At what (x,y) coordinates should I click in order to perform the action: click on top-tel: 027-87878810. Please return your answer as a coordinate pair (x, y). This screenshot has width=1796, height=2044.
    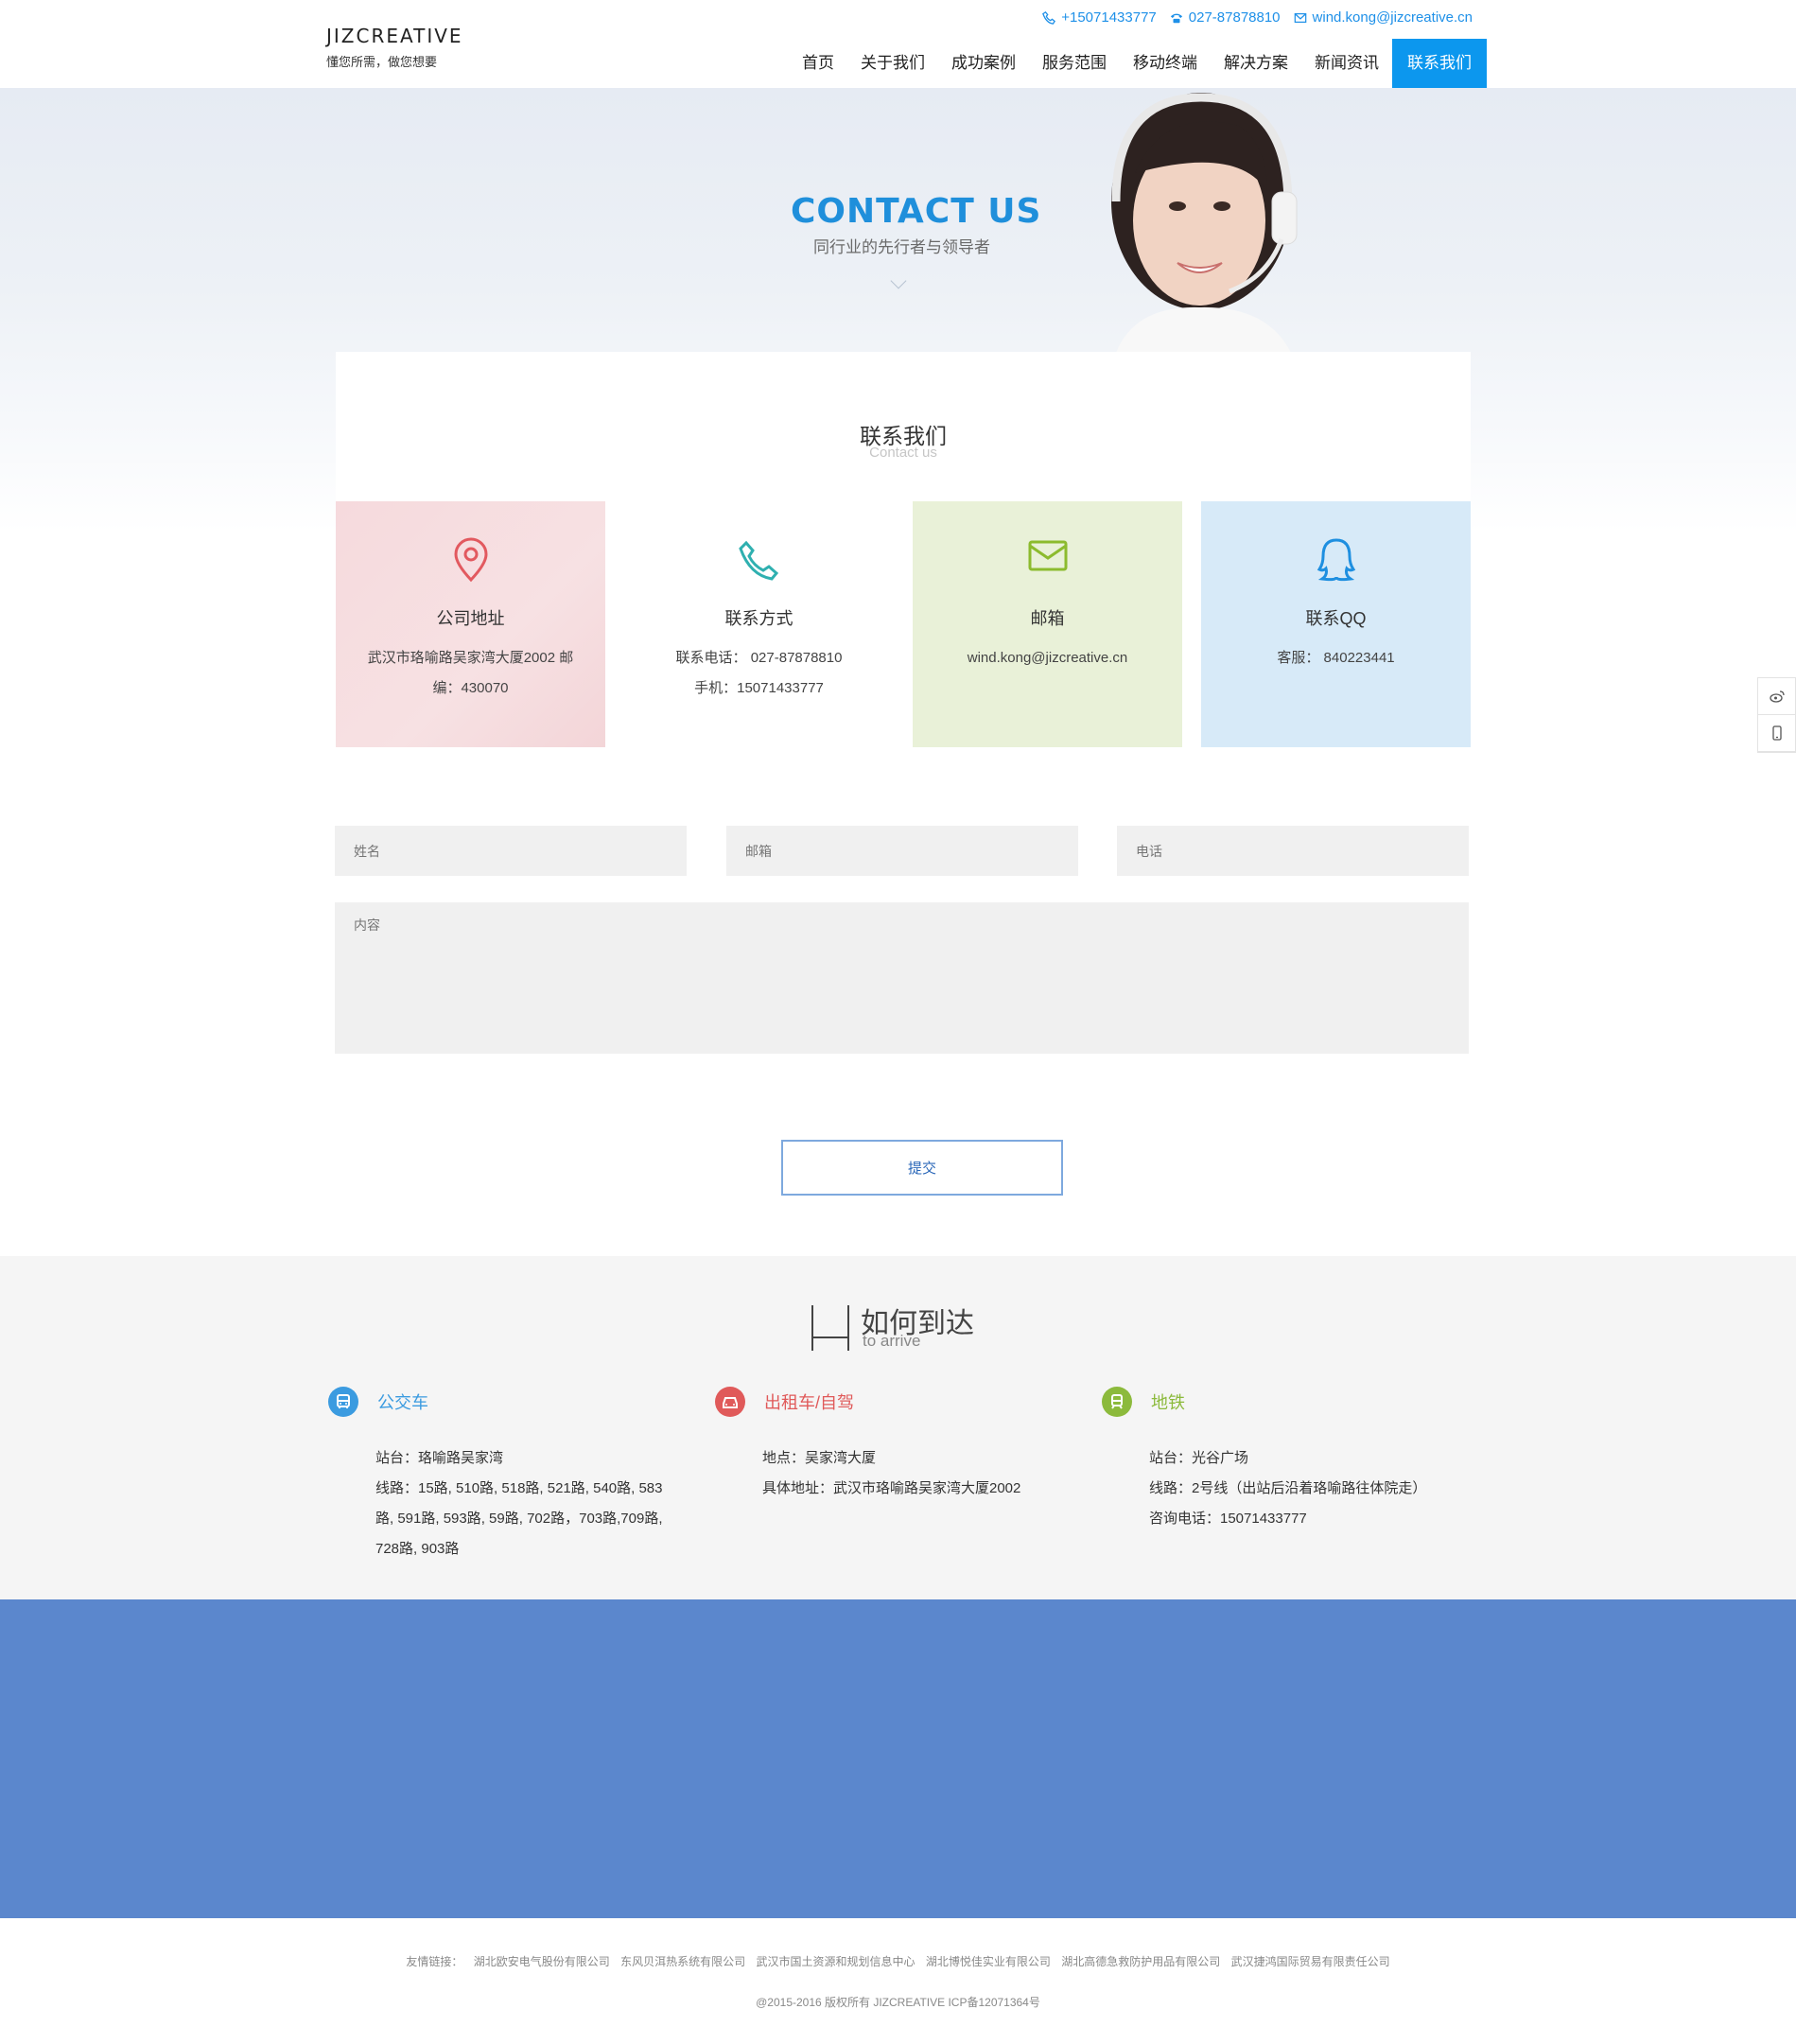
    Looking at the image, I should click on (1225, 17).